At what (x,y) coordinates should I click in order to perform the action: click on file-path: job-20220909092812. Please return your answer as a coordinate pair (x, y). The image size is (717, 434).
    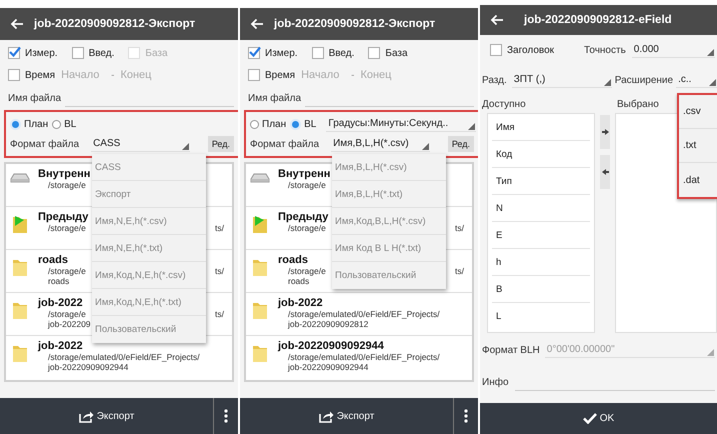
    Looking at the image, I should click on (327, 324).